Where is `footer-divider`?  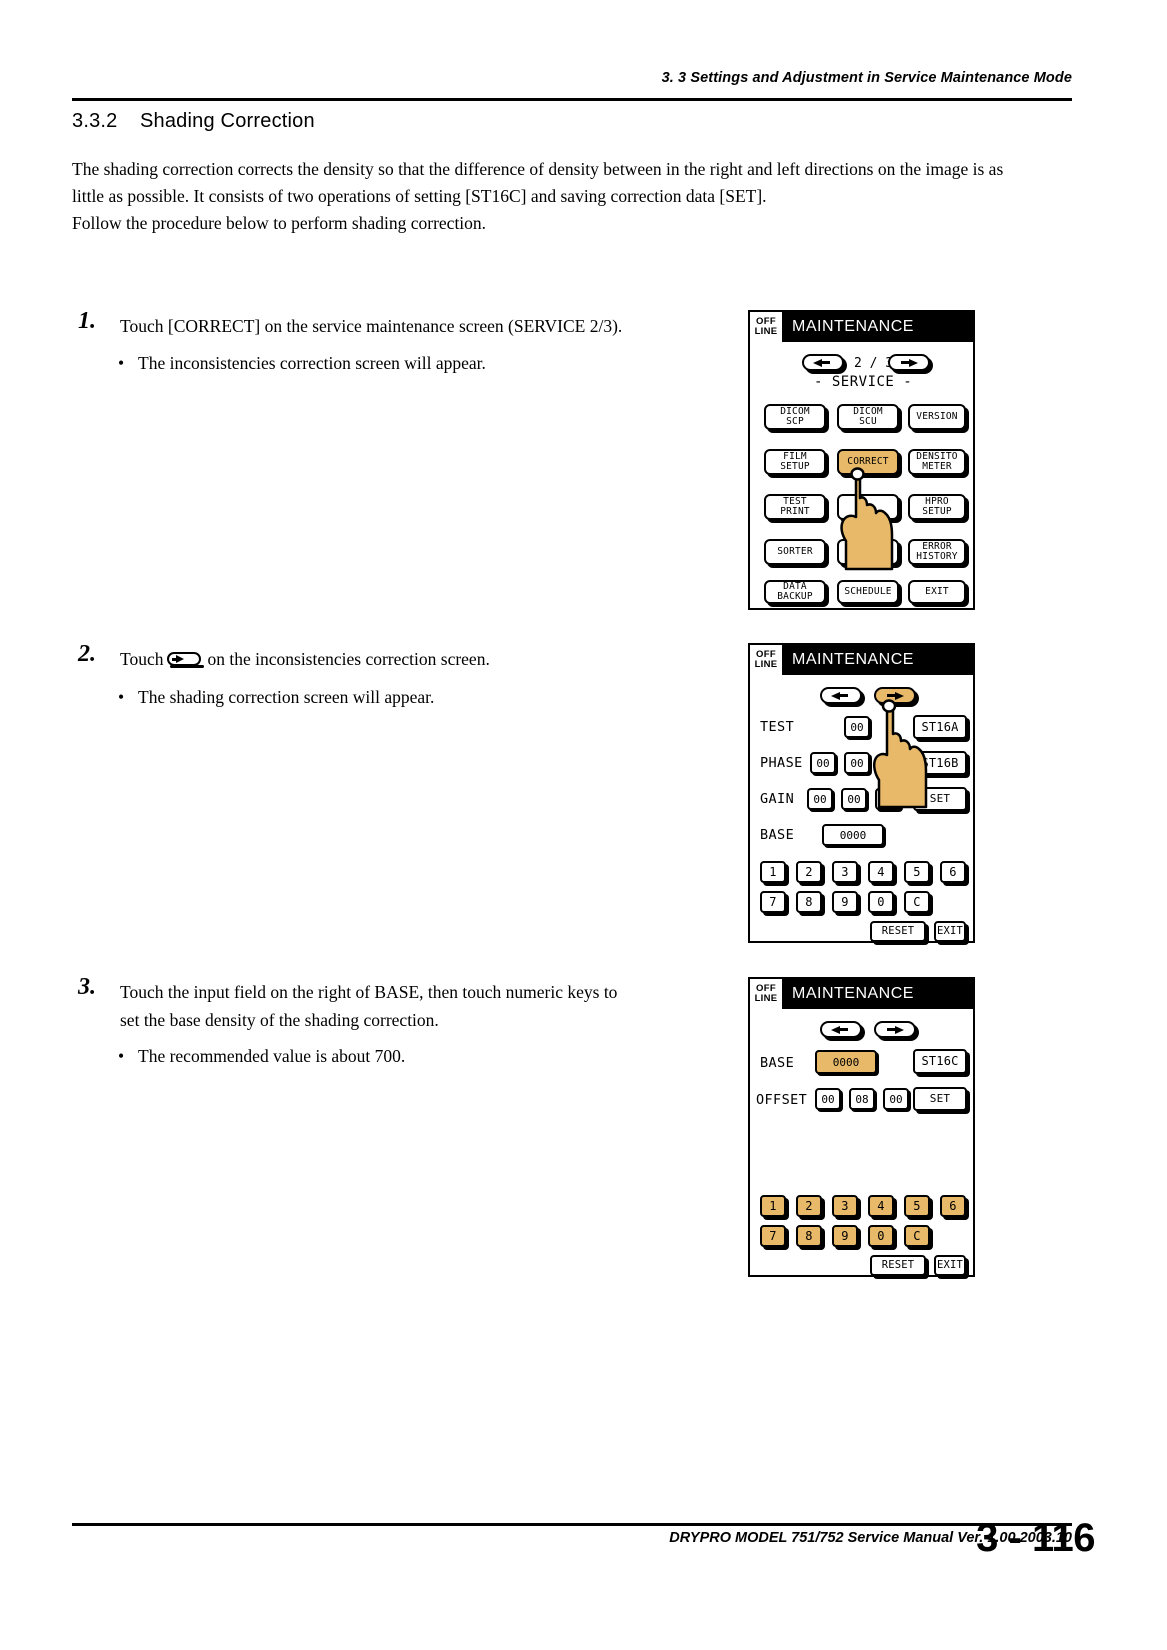 footer-divider is located at coordinates (572, 1524).